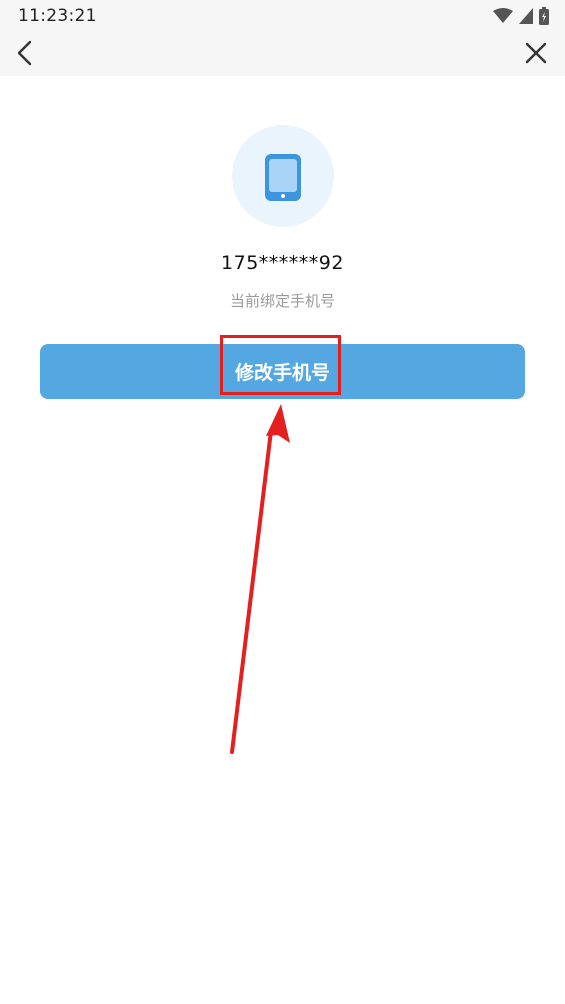 The height and width of the screenshot is (1004, 565). What do you see at coordinates (544, 16) in the screenshot?
I see `battery-icon` at bounding box center [544, 16].